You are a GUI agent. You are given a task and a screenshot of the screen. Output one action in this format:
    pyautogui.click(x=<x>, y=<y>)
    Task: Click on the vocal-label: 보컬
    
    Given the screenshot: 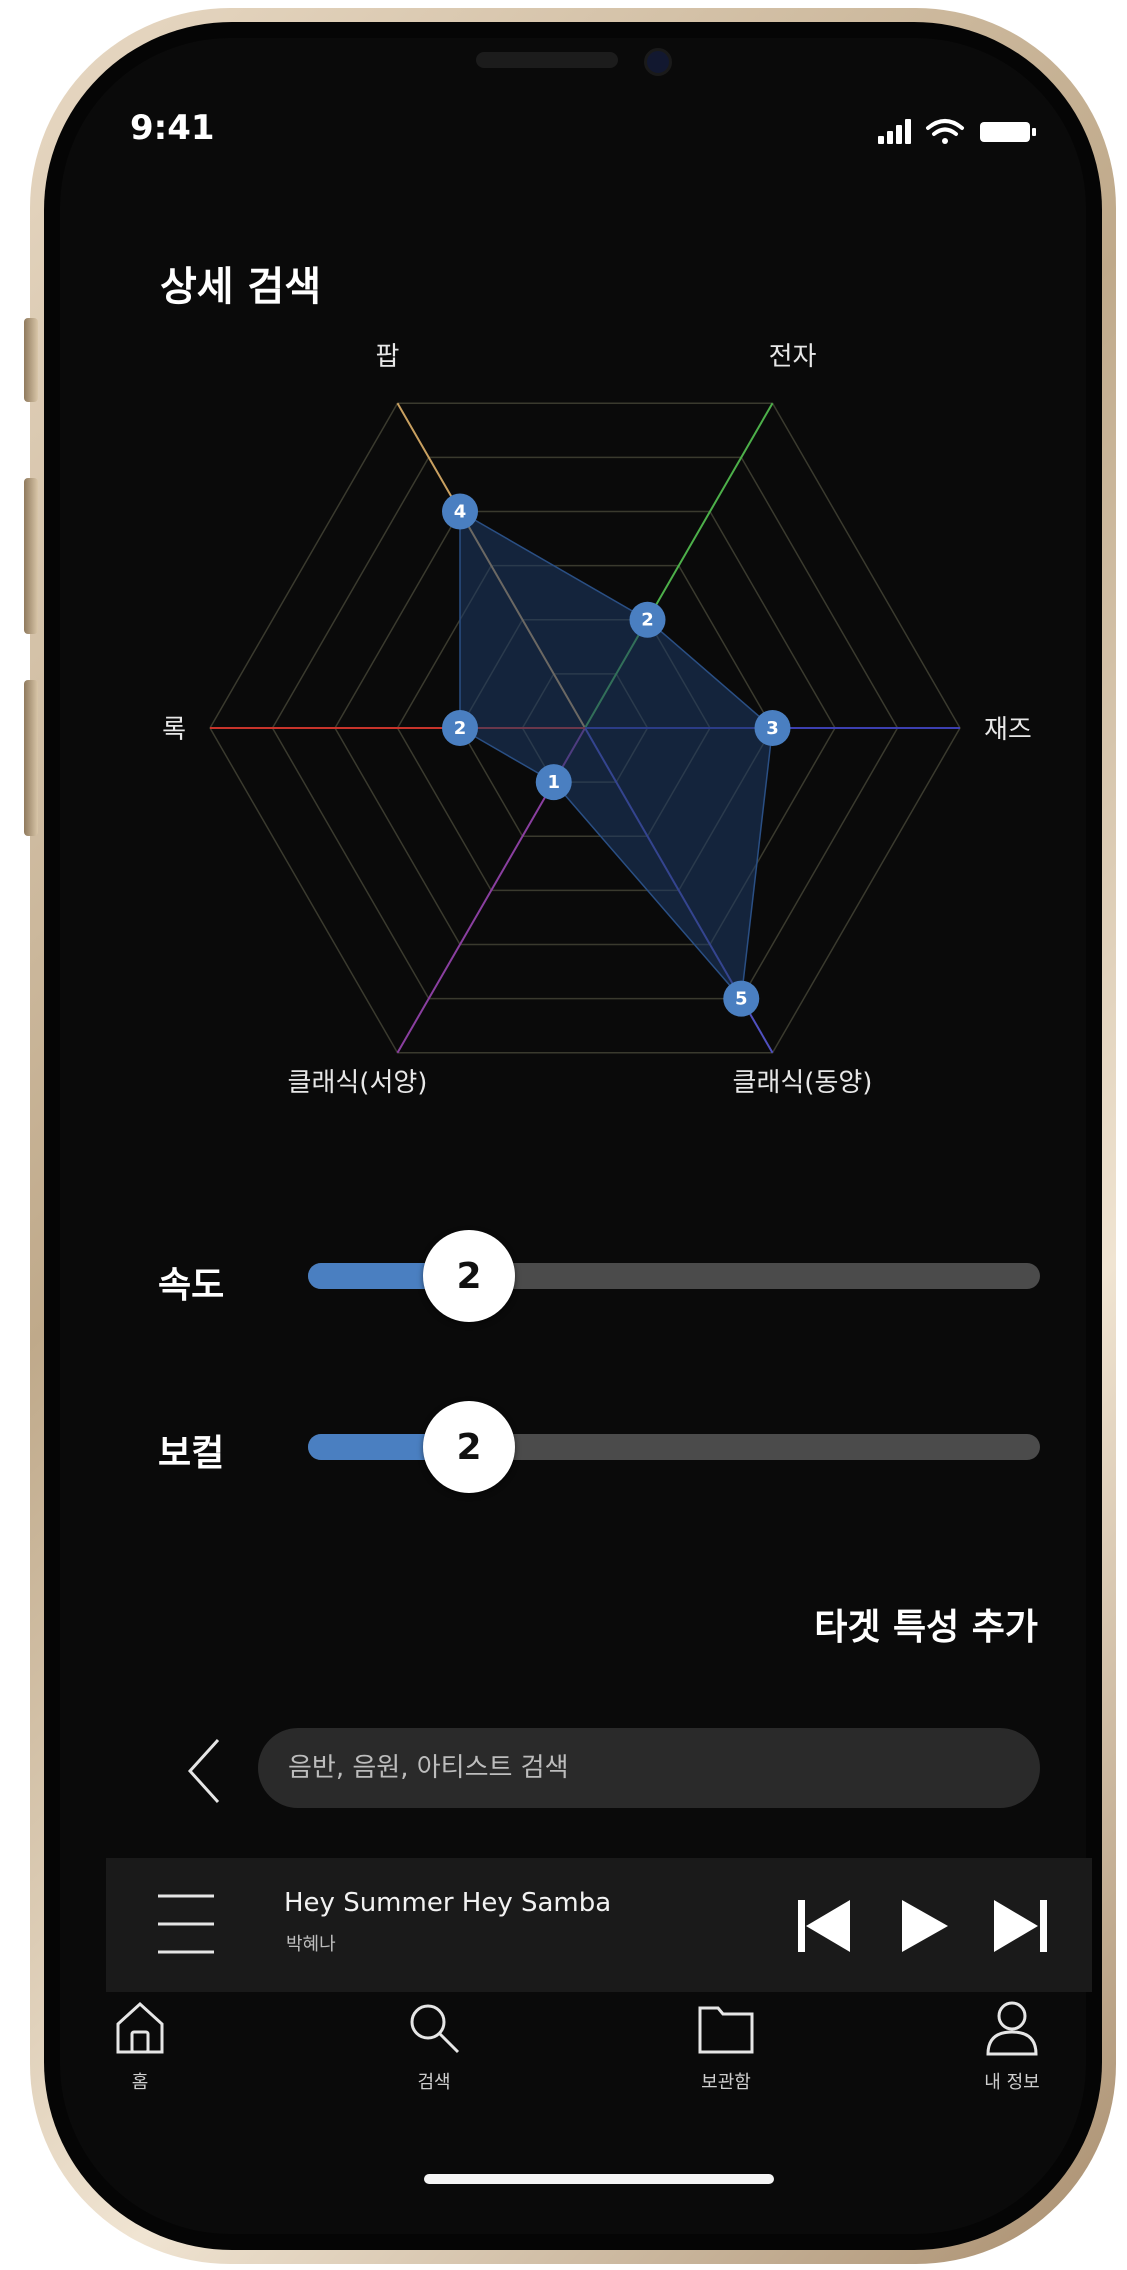 What is the action you would take?
    pyautogui.click(x=191, y=1453)
    